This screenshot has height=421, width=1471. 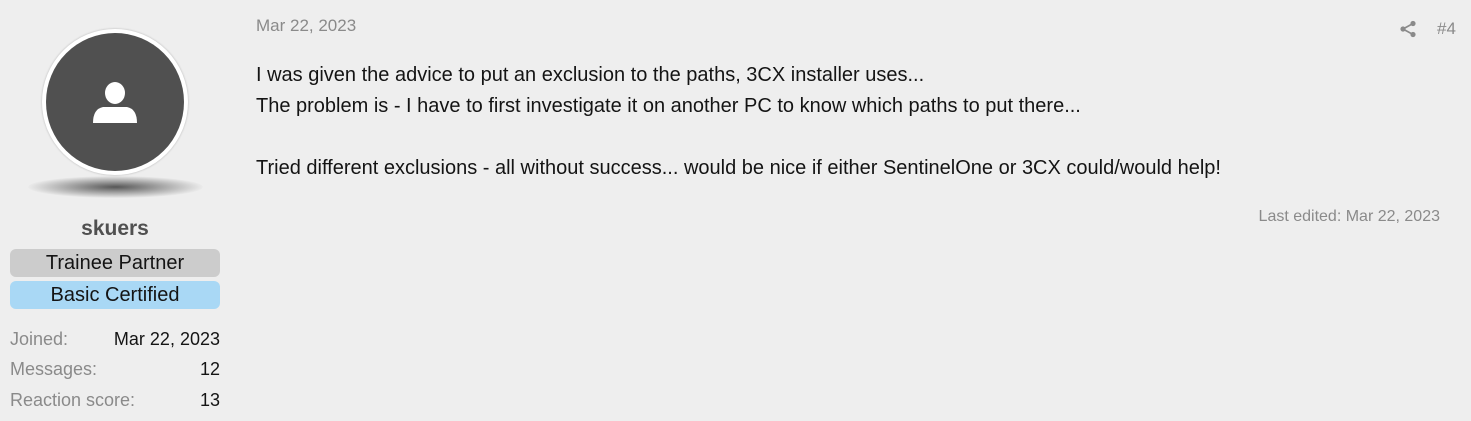 What do you see at coordinates (210, 369) in the screenshot?
I see `stat-messages-value: 12` at bounding box center [210, 369].